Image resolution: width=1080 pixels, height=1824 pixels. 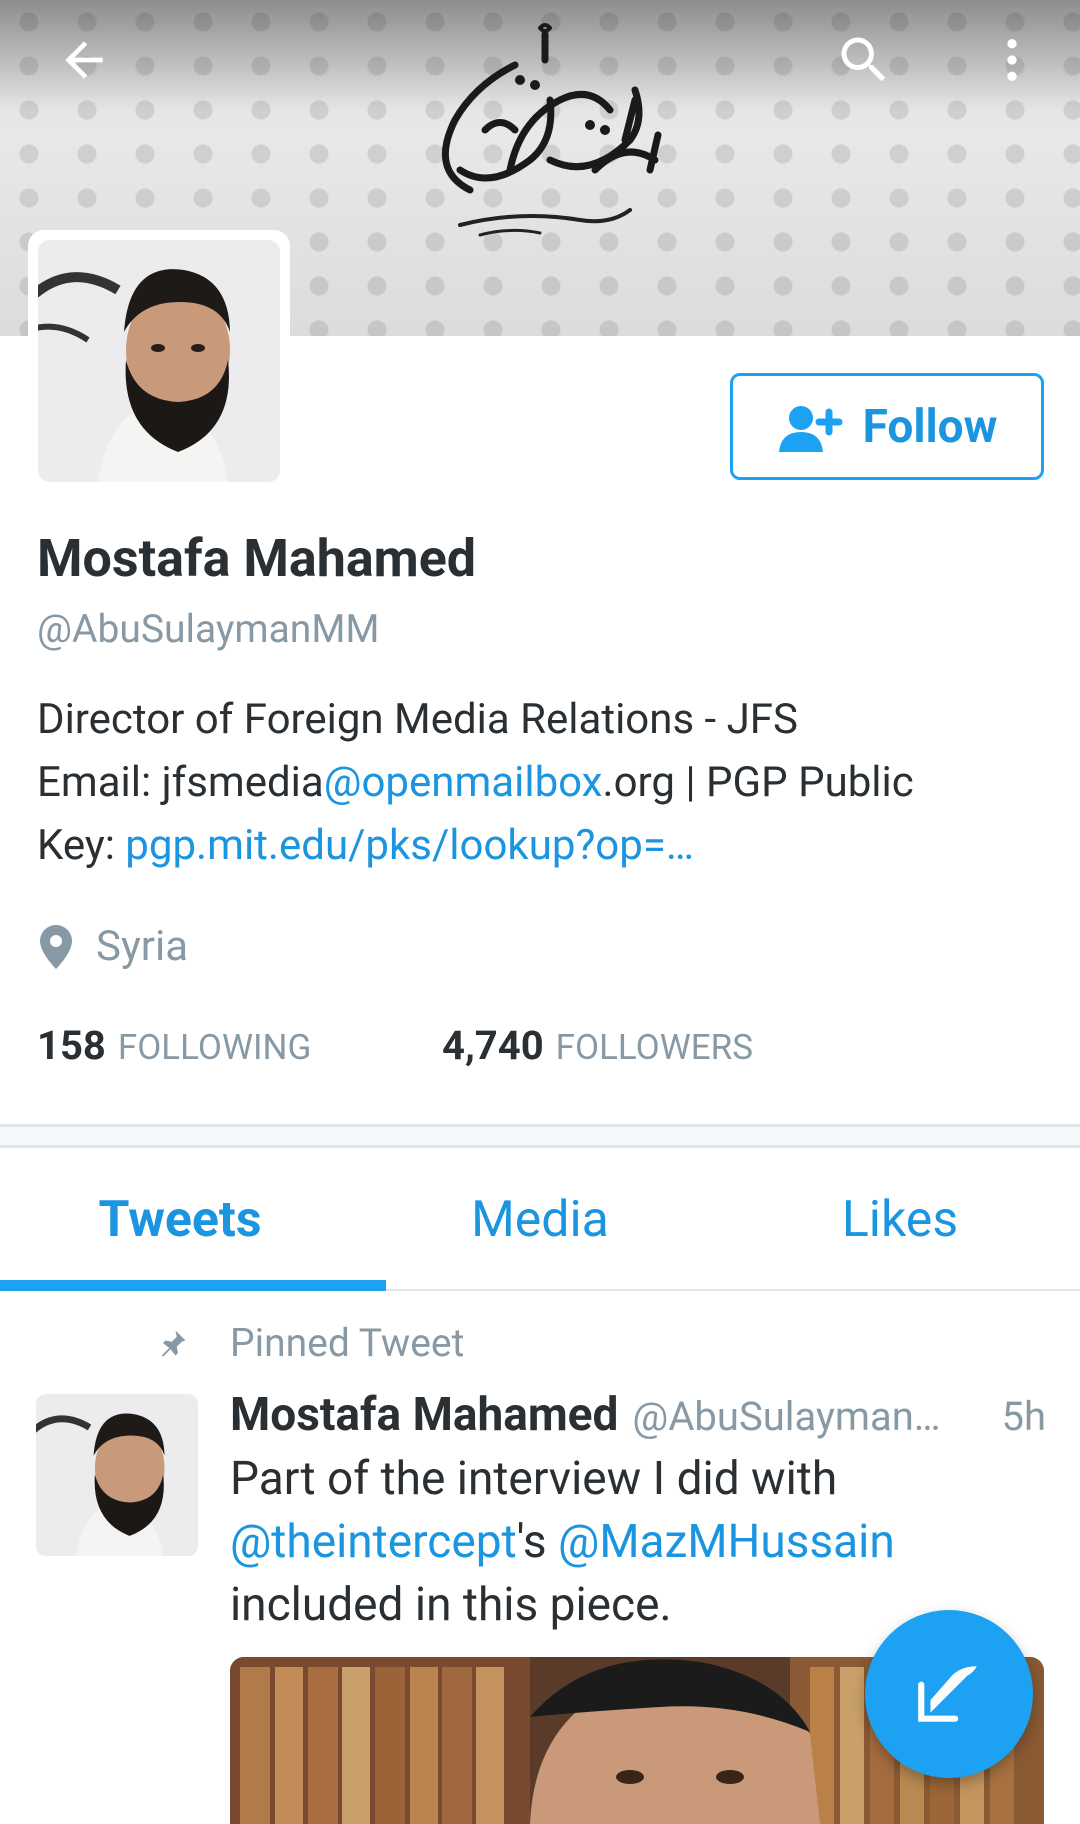 I want to click on profile-avatar-frame, so click(x=159, y=361).